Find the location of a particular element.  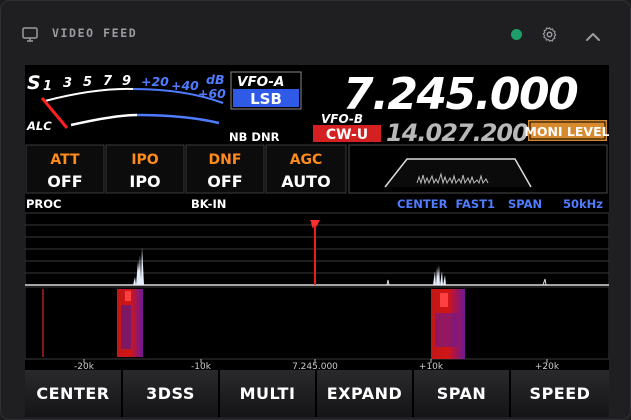

bk-in-indicator: BK-IN is located at coordinates (208, 204).